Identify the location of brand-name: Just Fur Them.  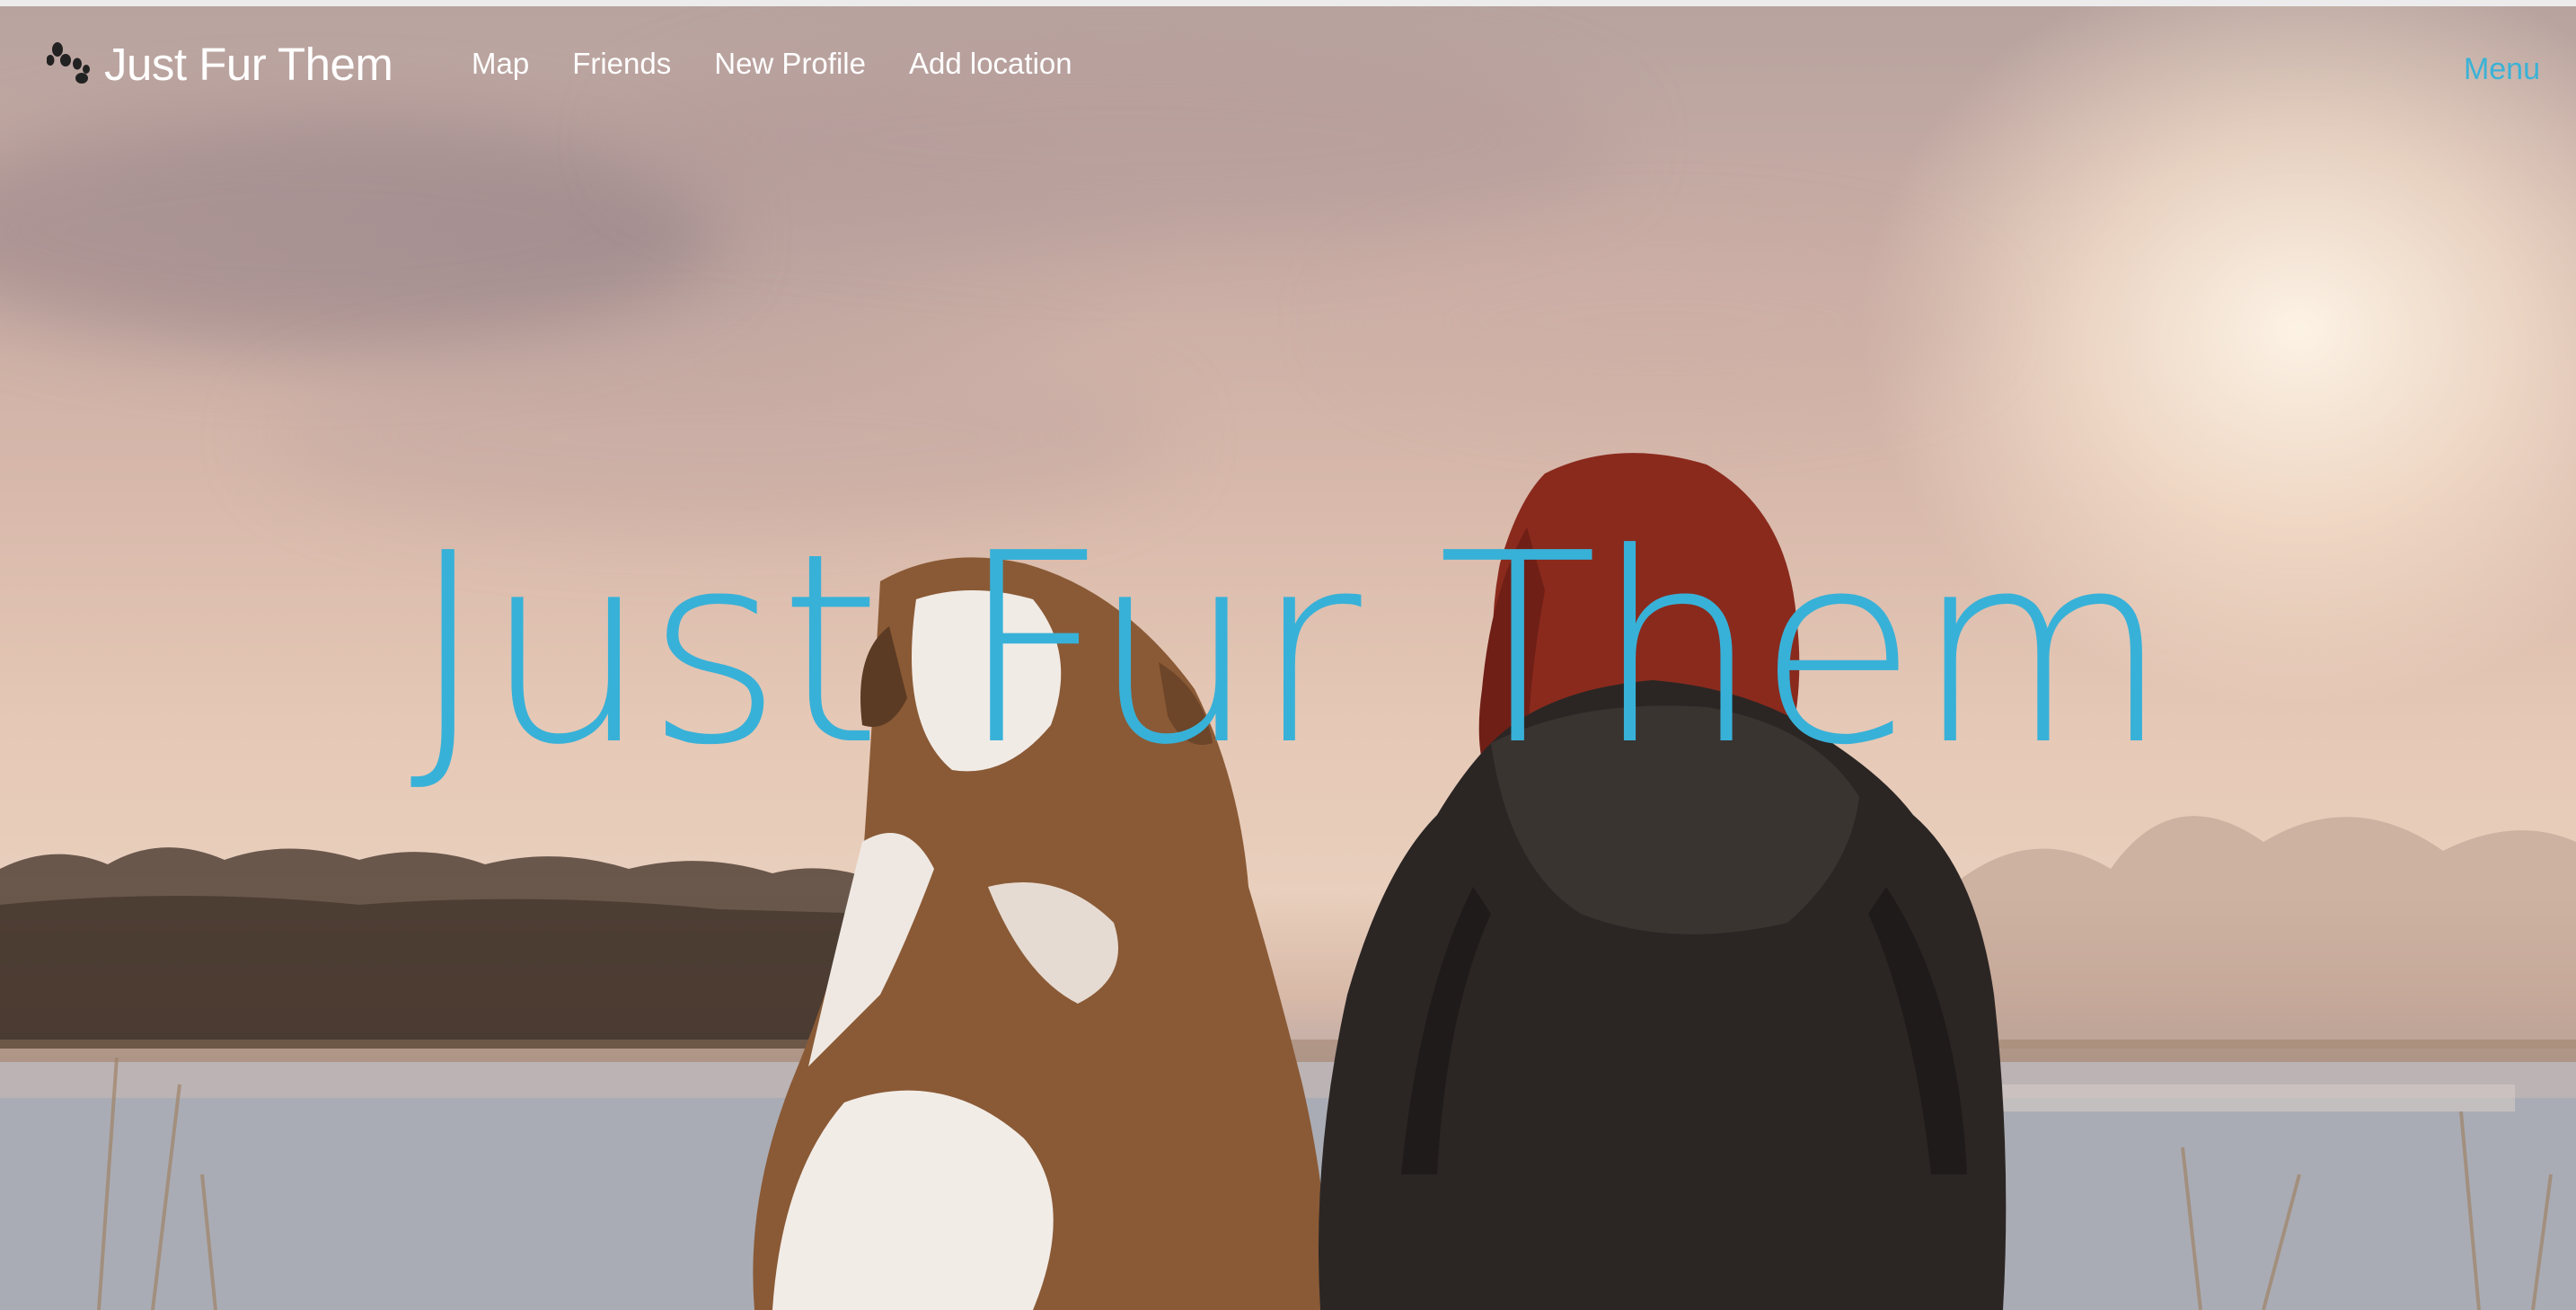
(248, 64).